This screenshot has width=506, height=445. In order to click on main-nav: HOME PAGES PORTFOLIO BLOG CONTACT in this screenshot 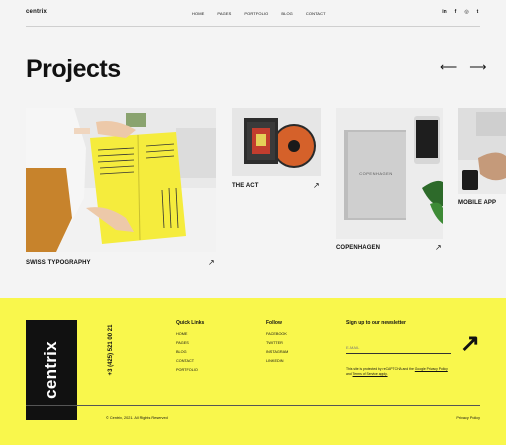, I will do `click(265, 13)`.